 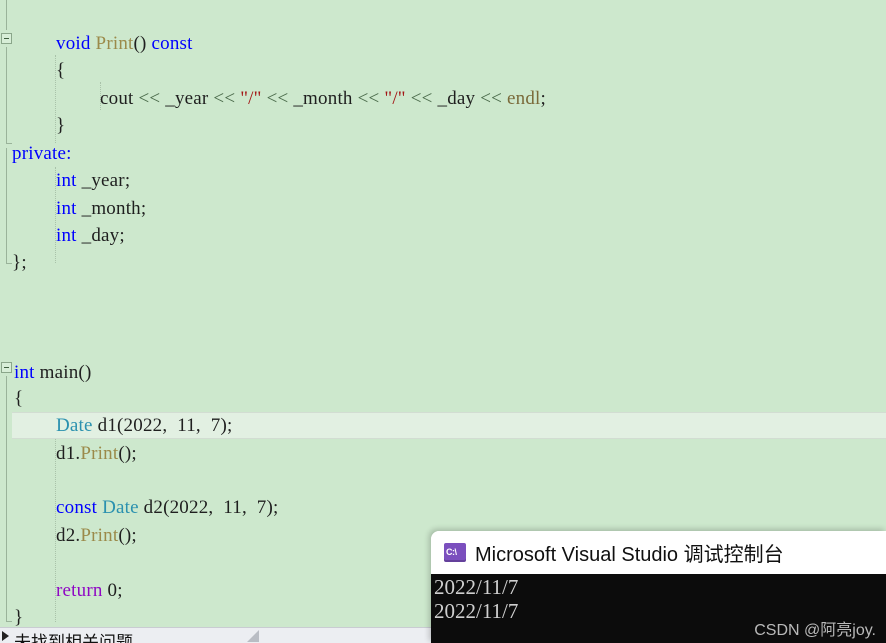 I want to click on code-line-d1-declaration: Date d1(2022, 11, 7);, so click(x=144, y=425).